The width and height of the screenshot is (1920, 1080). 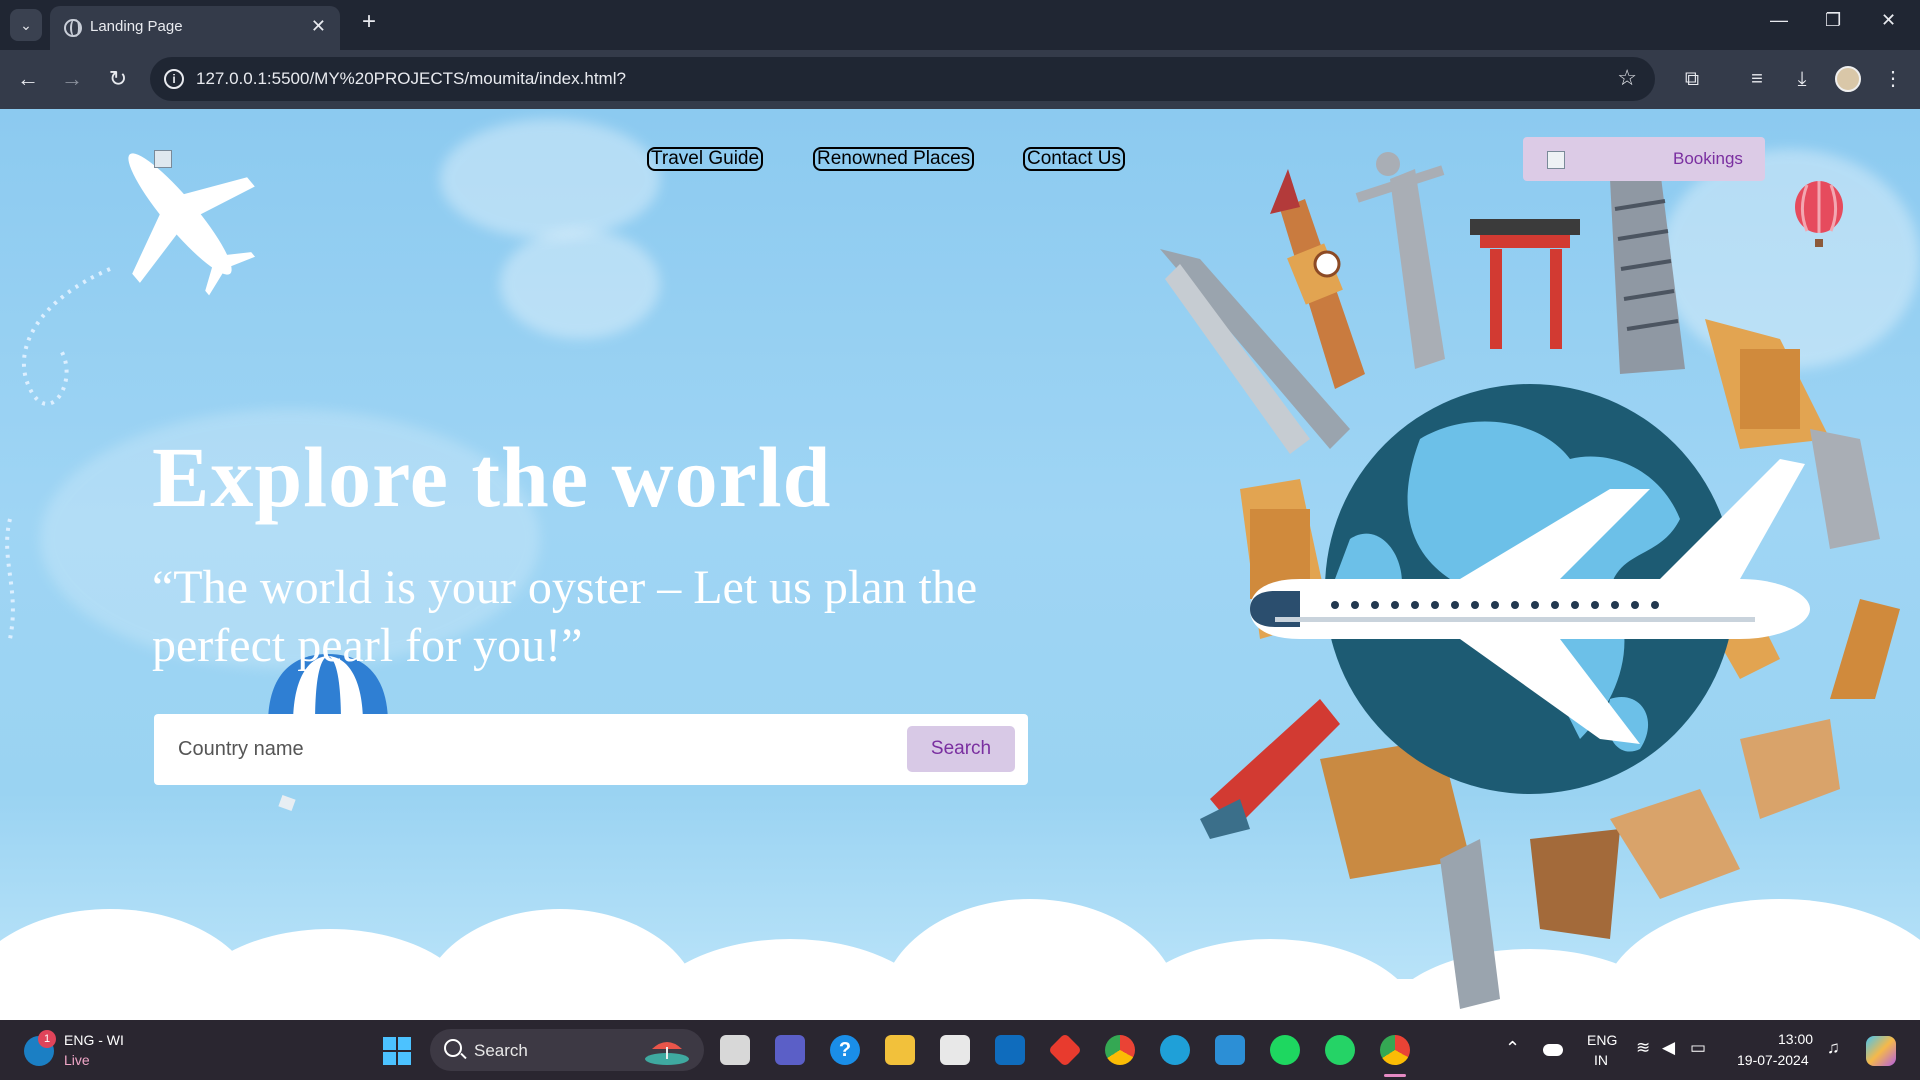 What do you see at coordinates (136, 26) in the screenshot?
I see `tab-title: Landing Page` at bounding box center [136, 26].